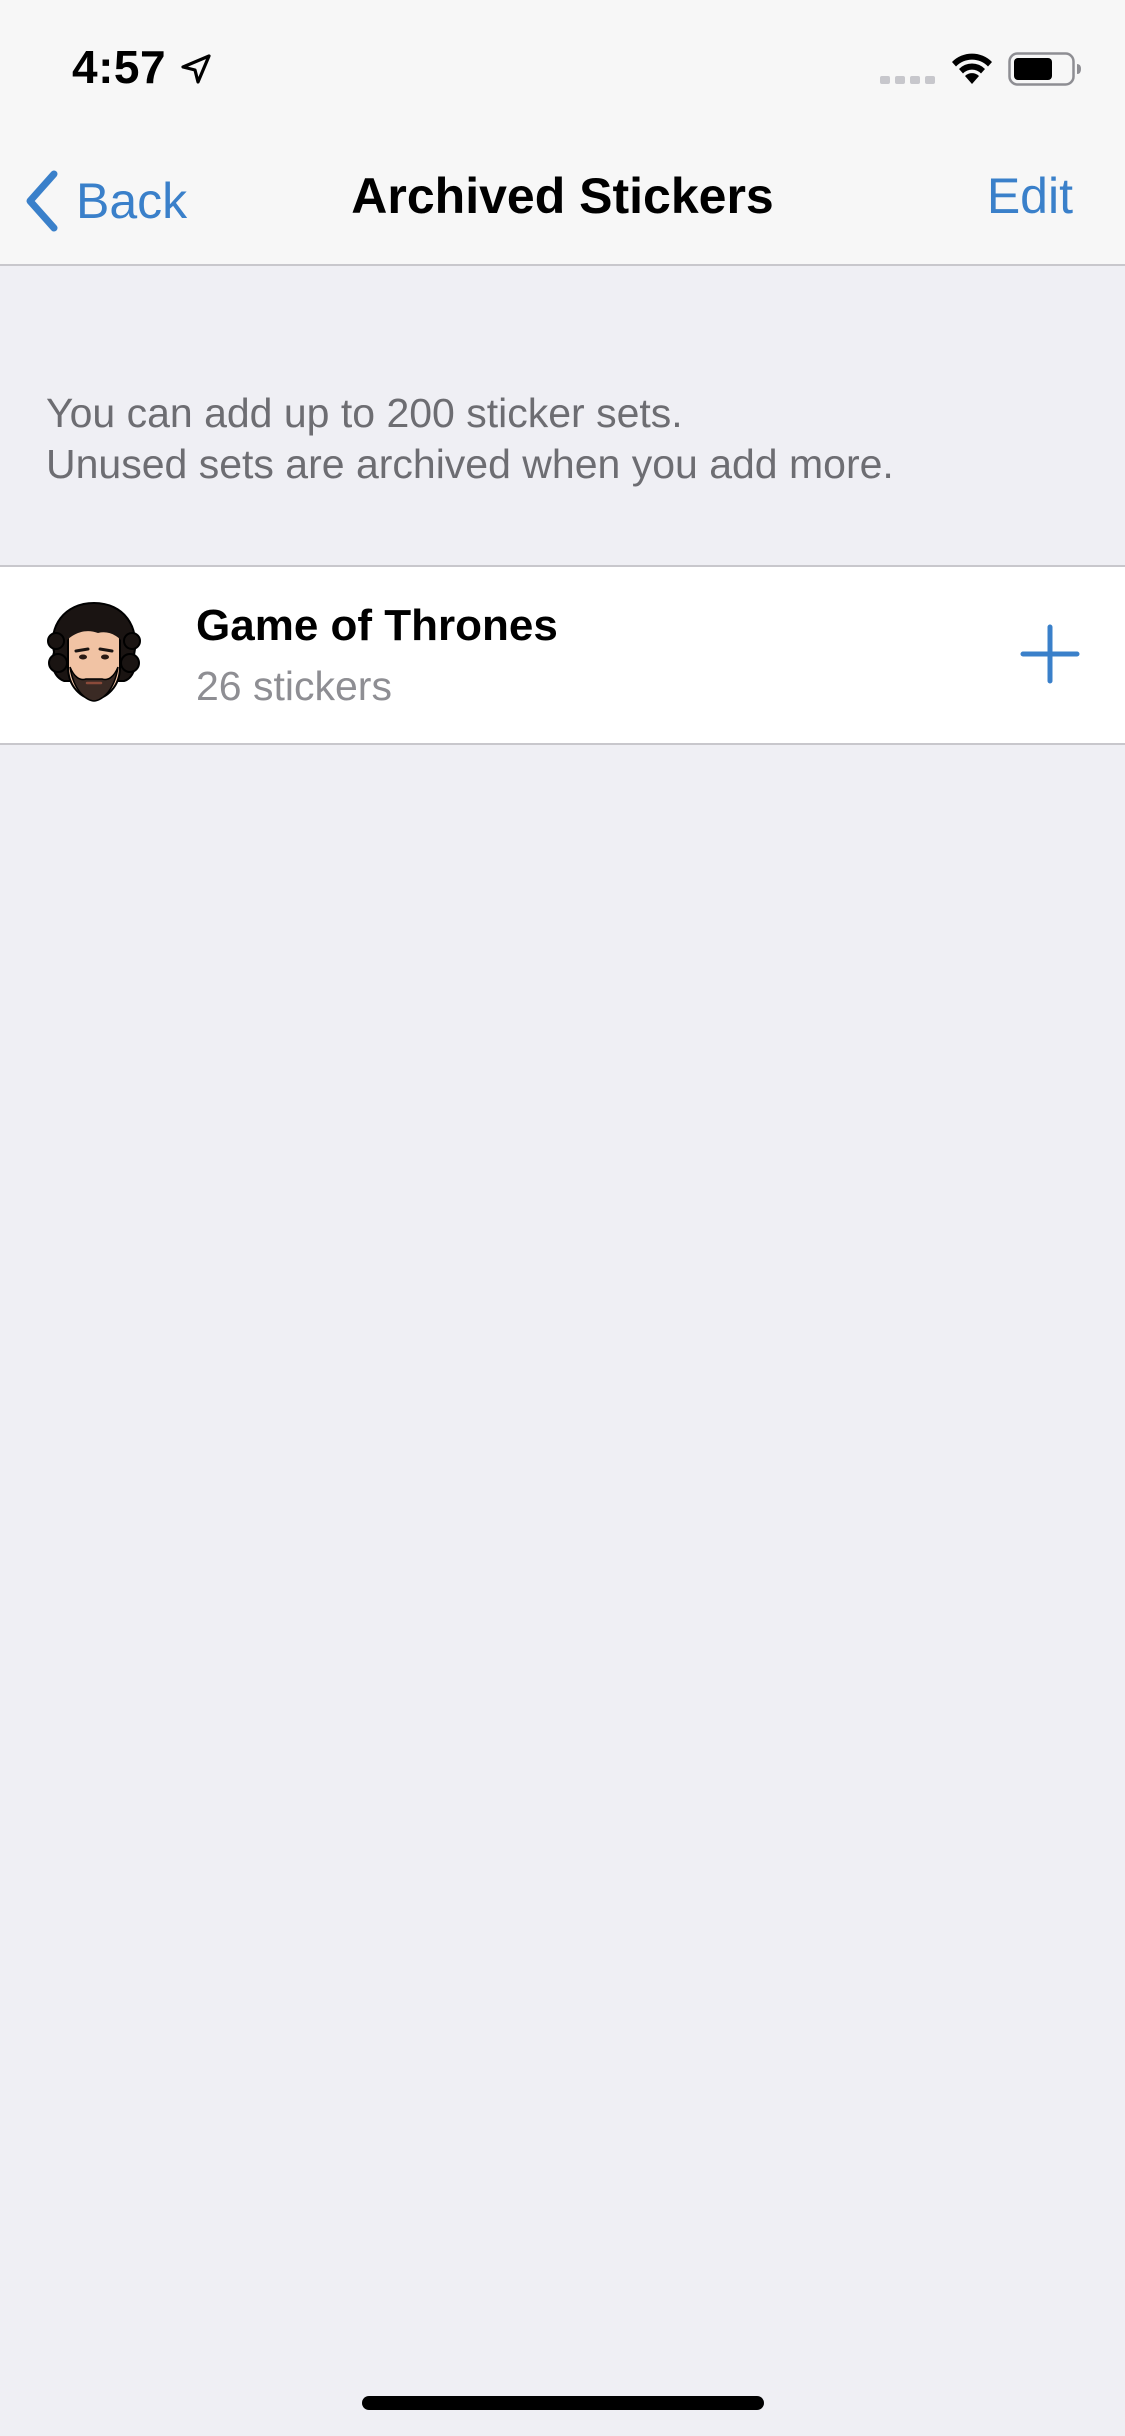  What do you see at coordinates (196, 69) in the screenshot?
I see `location-arrow-icon` at bounding box center [196, 69].